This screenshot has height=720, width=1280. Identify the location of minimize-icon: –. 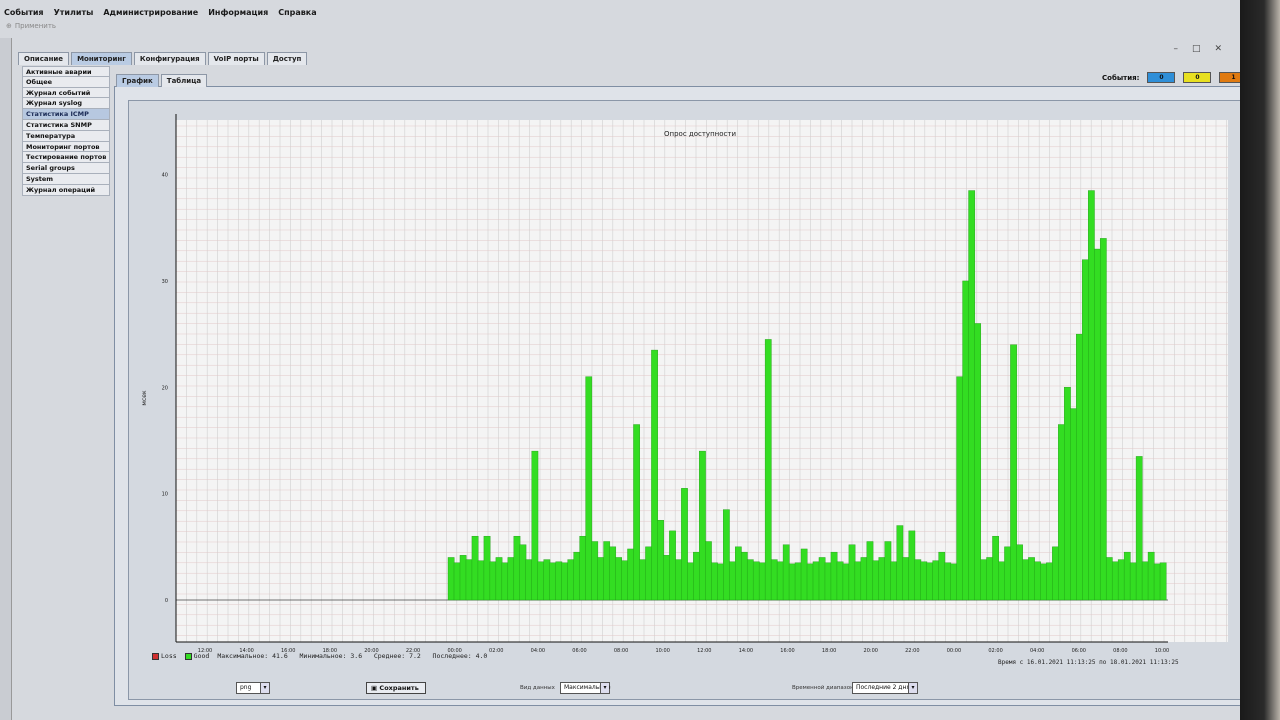
(1175, 49).